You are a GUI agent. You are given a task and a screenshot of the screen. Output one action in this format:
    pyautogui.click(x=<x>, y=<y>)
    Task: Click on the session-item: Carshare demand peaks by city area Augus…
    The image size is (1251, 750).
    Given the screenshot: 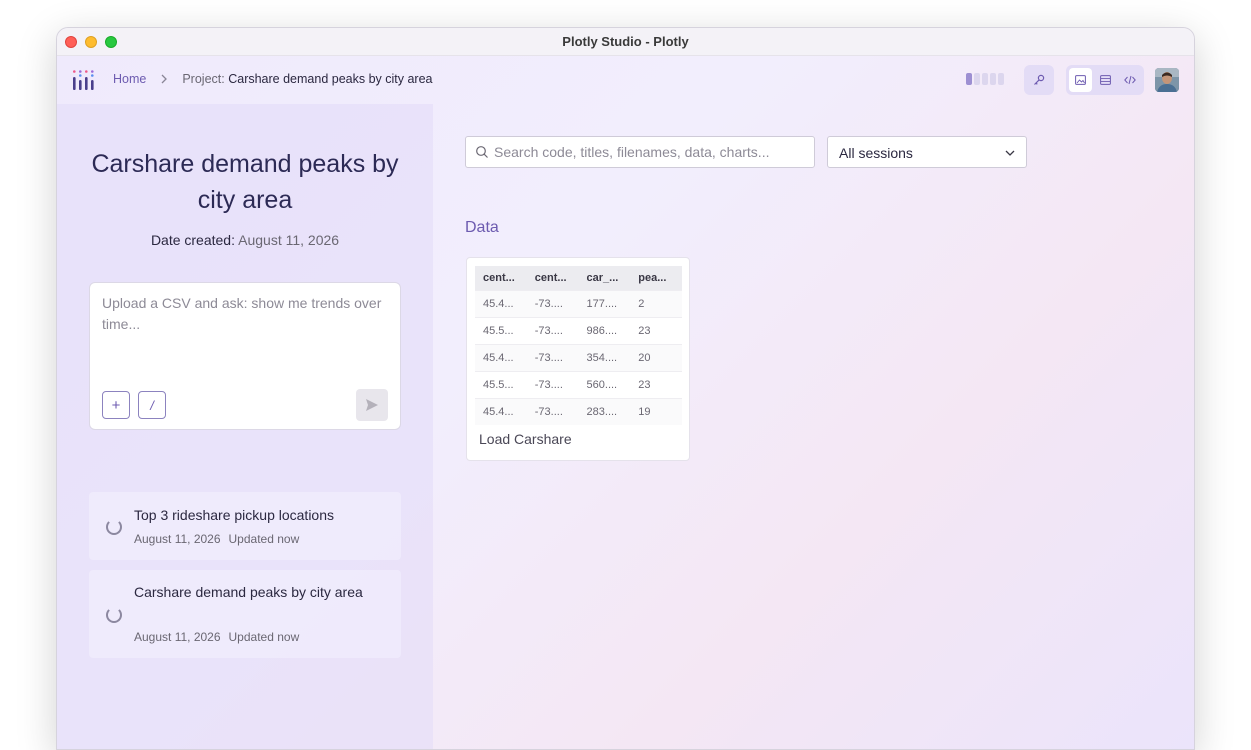 What is the action you would take?
    pyautogui.click(x=245, y=614)
    